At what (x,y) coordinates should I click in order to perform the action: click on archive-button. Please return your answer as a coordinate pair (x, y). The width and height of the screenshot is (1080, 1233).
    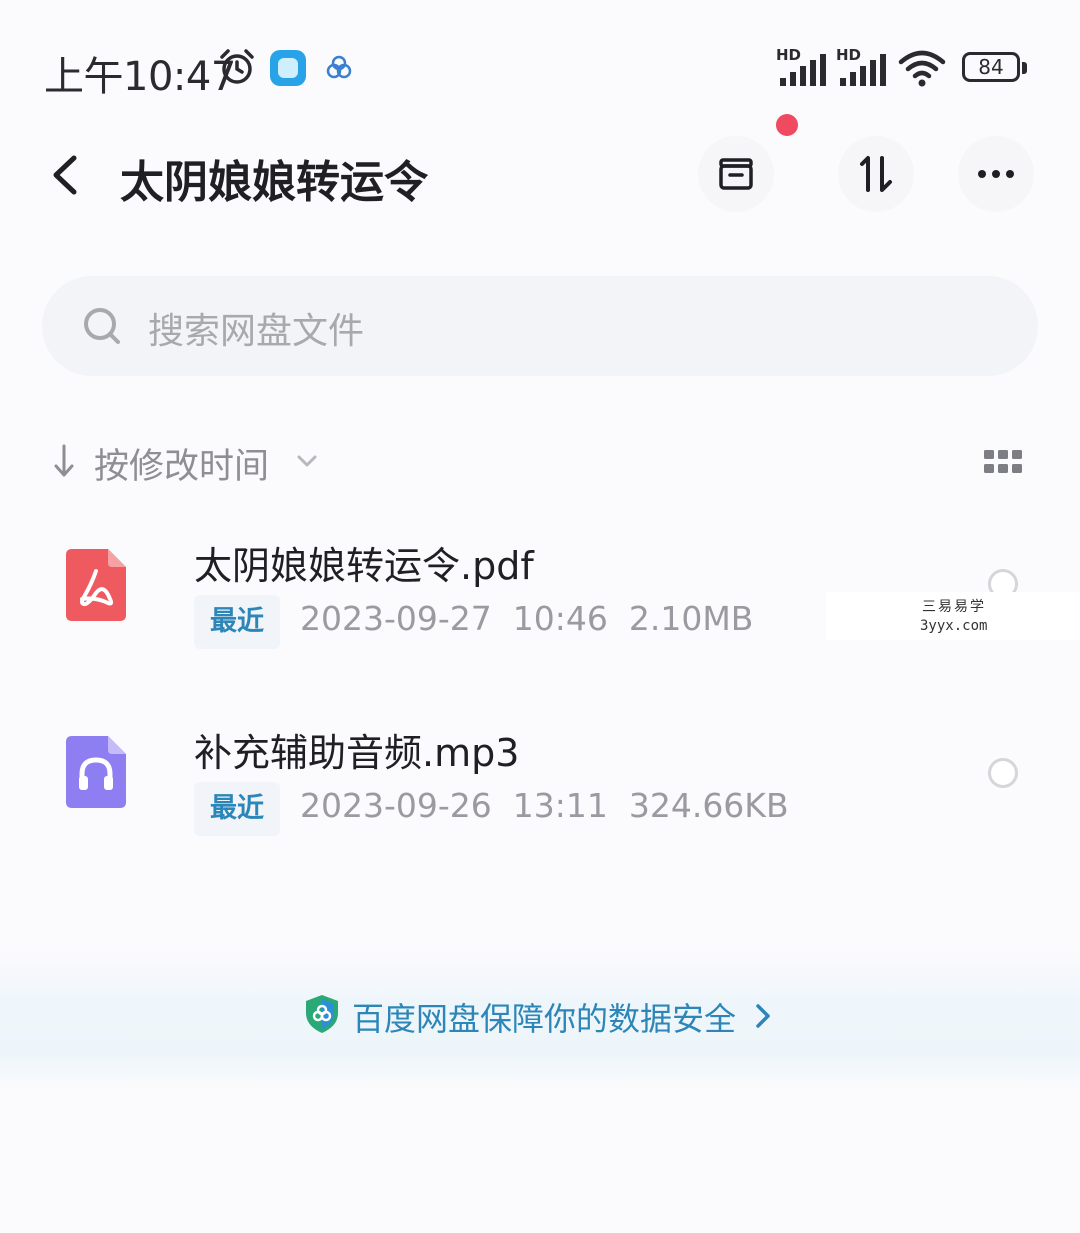
    Looking at the image, I should click on (736, 174).